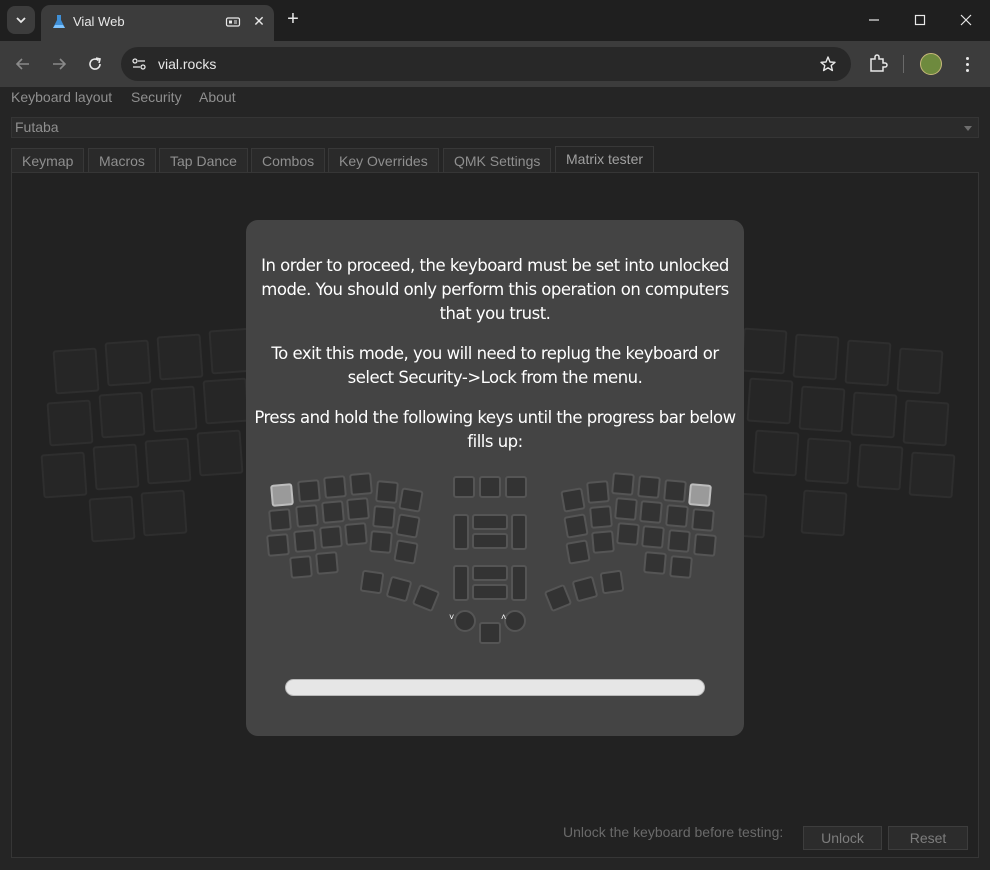 The image size is (990, 870). Describe the element at coordinates (495, 127) in the screenshot. I see `keyboard-select: Futaba` at that location.